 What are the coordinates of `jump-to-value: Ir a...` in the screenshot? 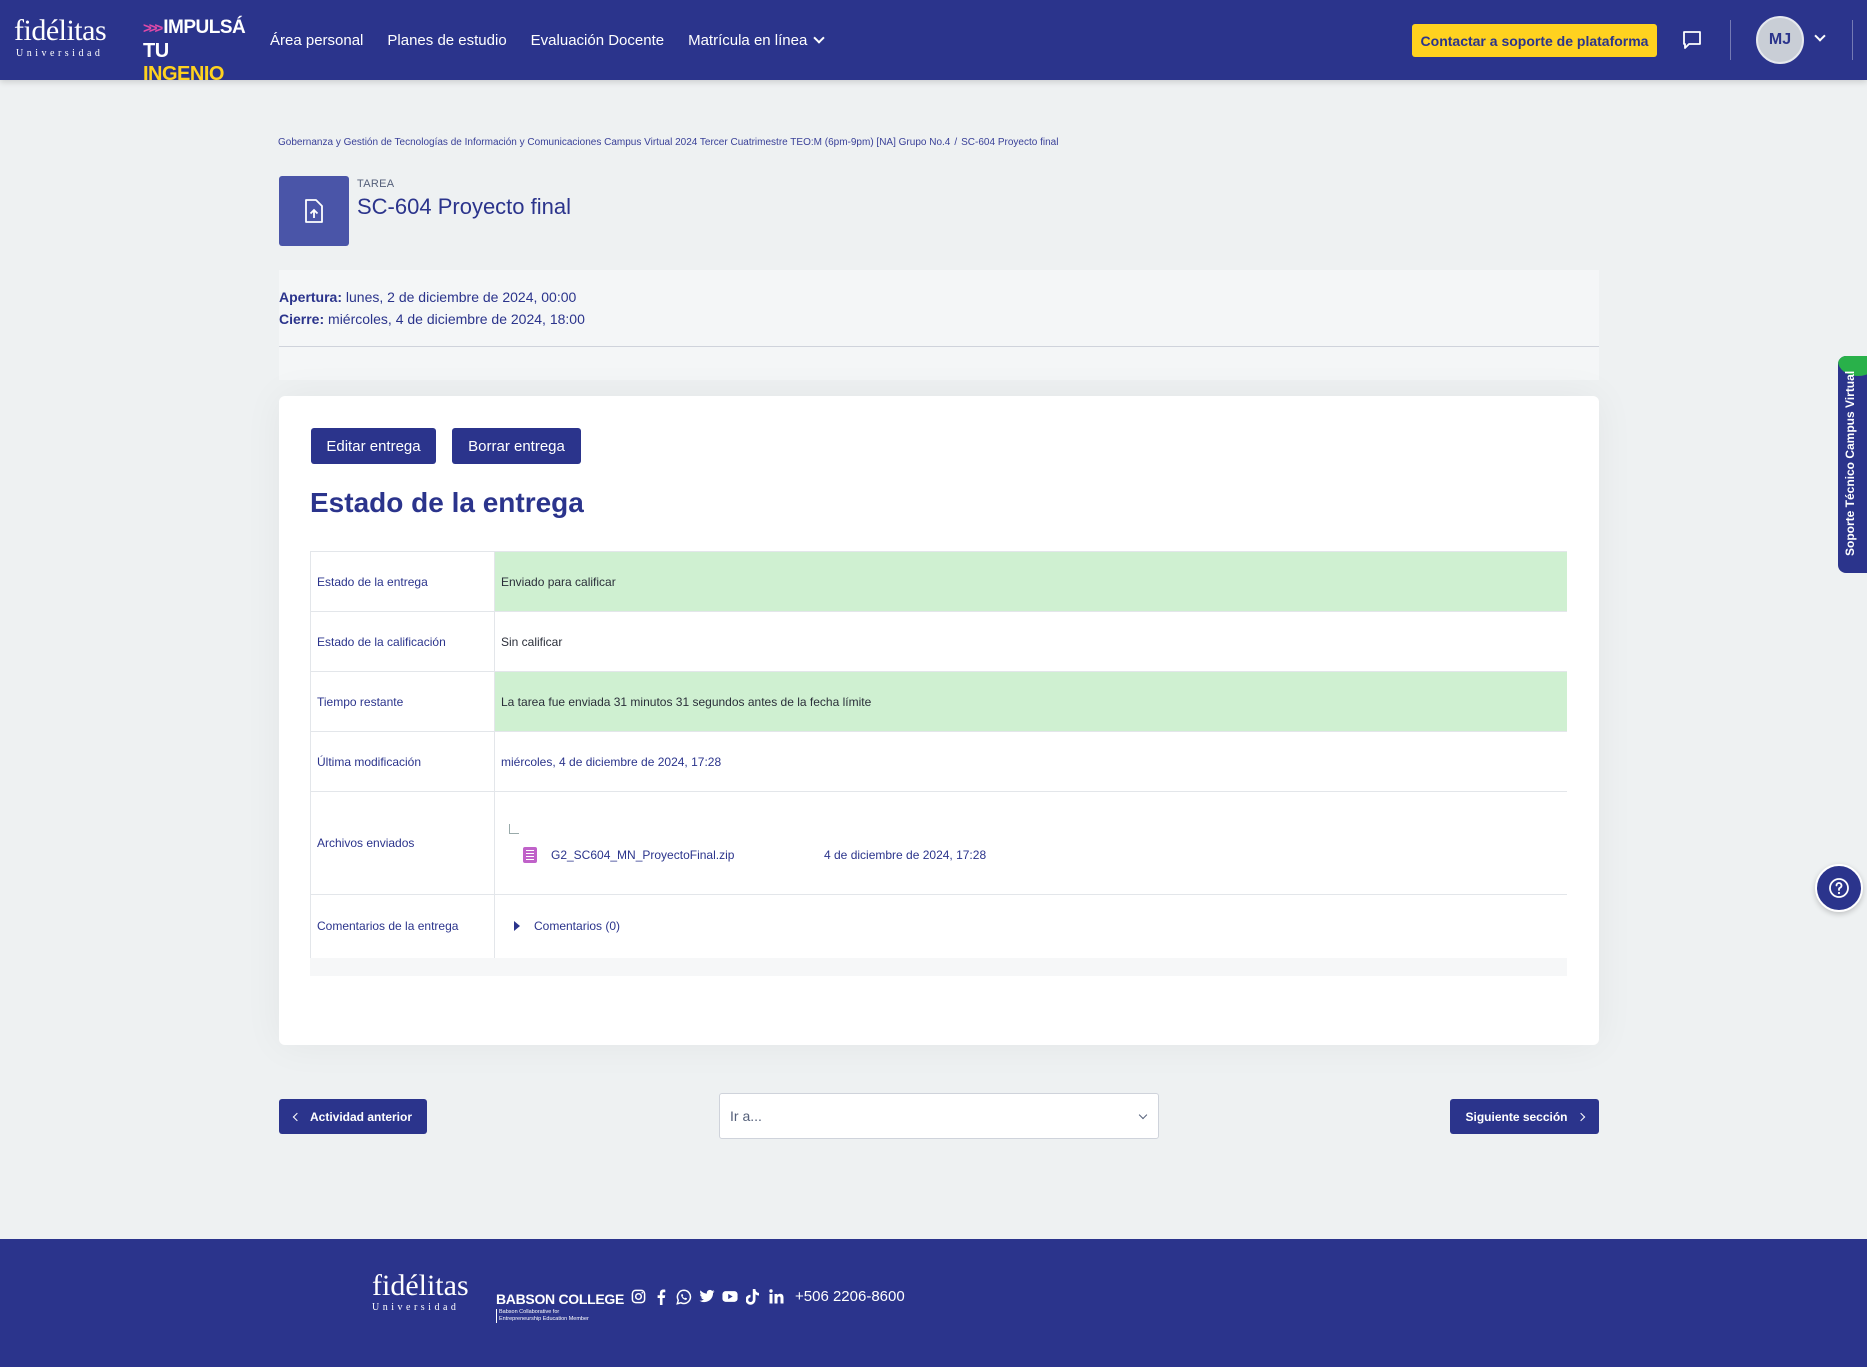 It's located at (746, 1116).